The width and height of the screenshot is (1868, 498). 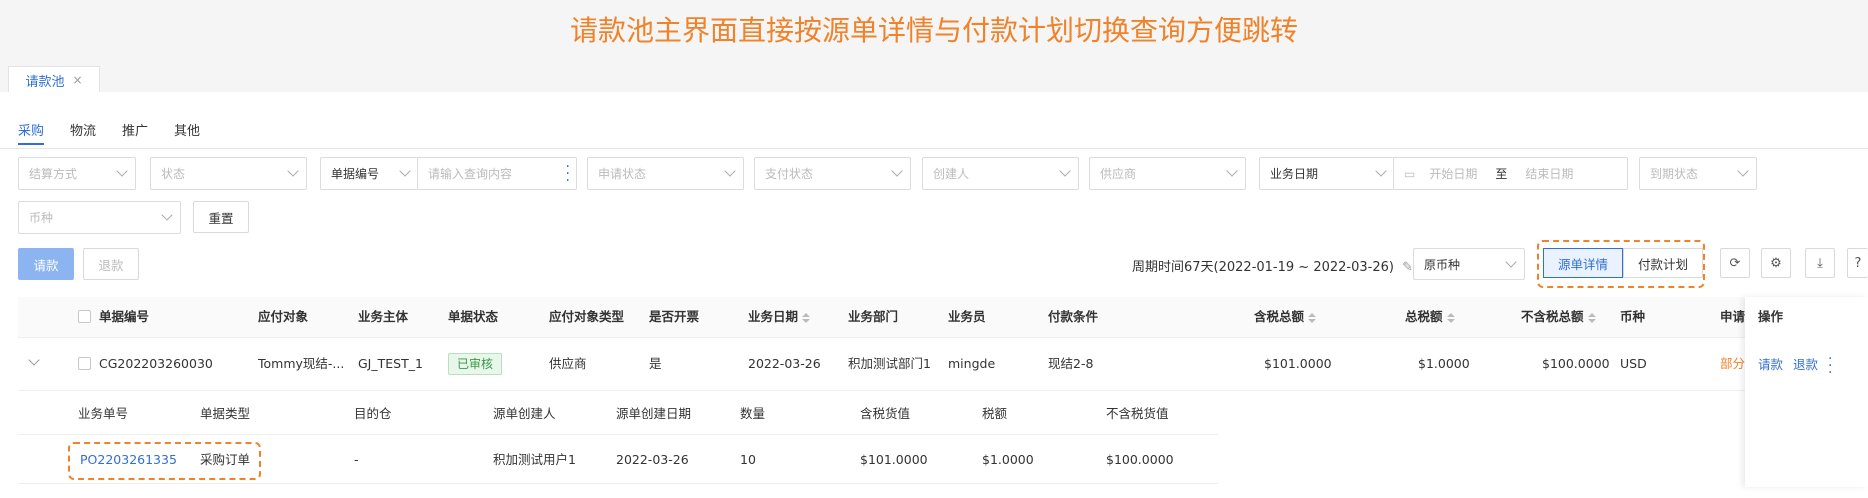 I want to click on supplier-select: 供应商, so click(x=1167, y=173).